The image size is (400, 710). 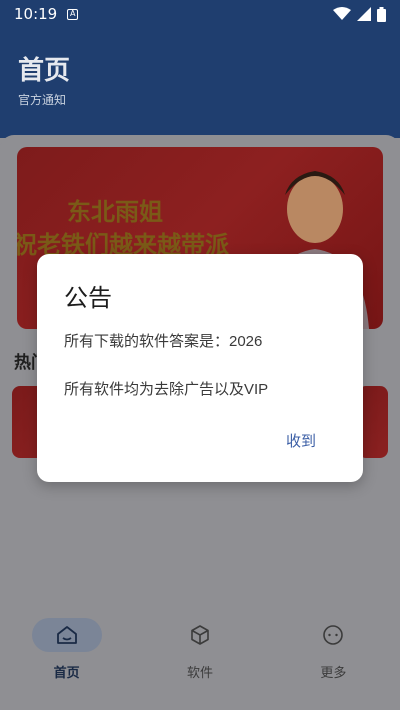 I want to click on wifi-icon, so click(x=342, y=13).